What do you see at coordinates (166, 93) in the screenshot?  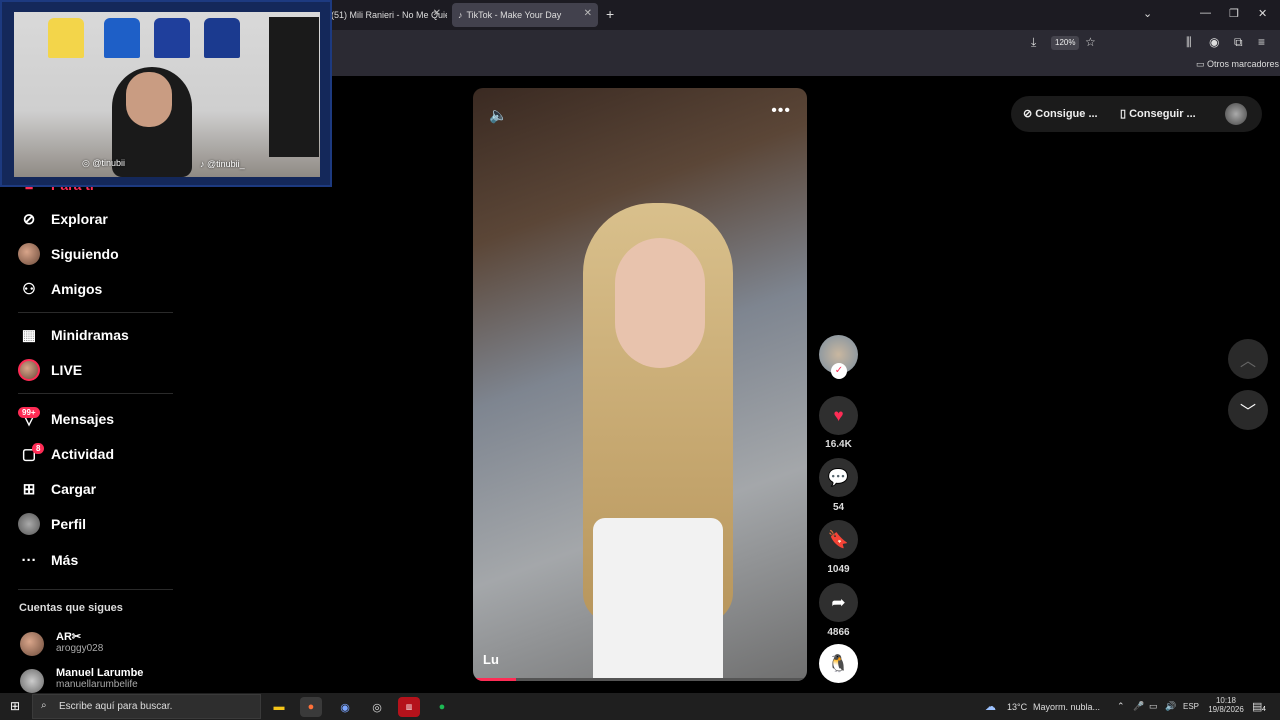 I see `webcam-overlay: ◎ @tinubii ♪ @tinubii_` at bounding box center [166, 93].